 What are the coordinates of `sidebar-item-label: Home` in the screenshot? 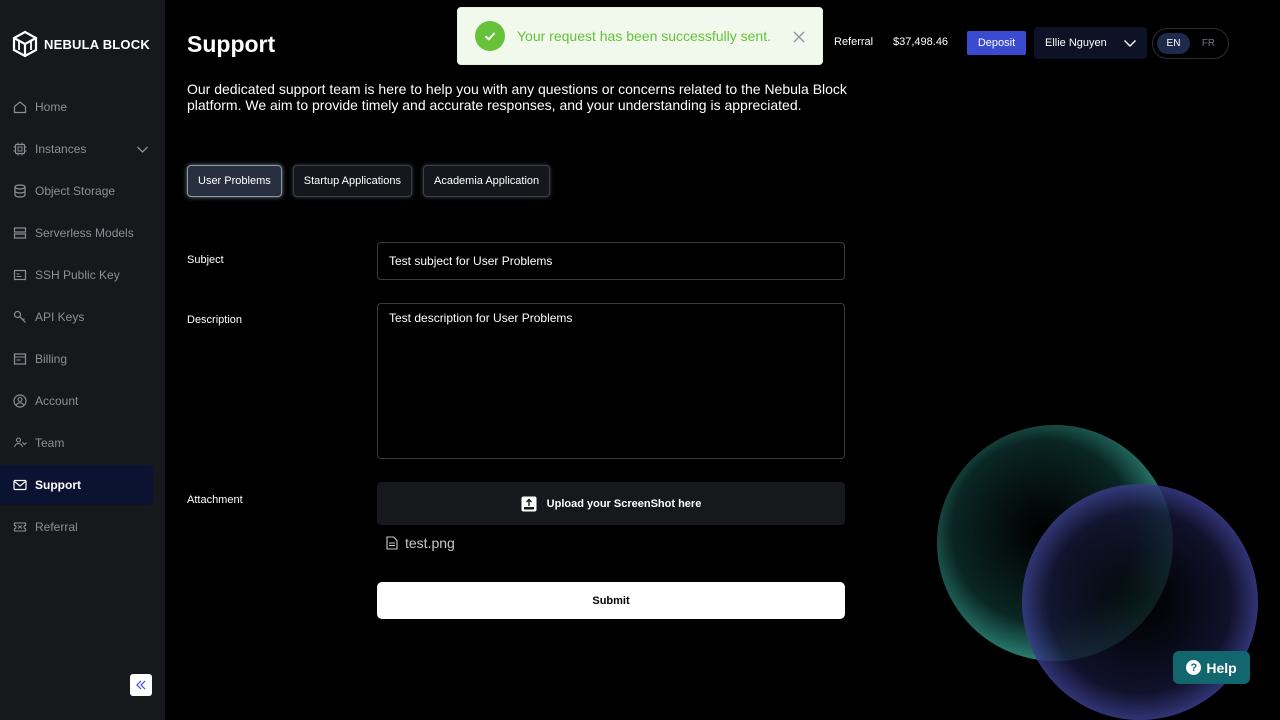 It's located at (51, 107).